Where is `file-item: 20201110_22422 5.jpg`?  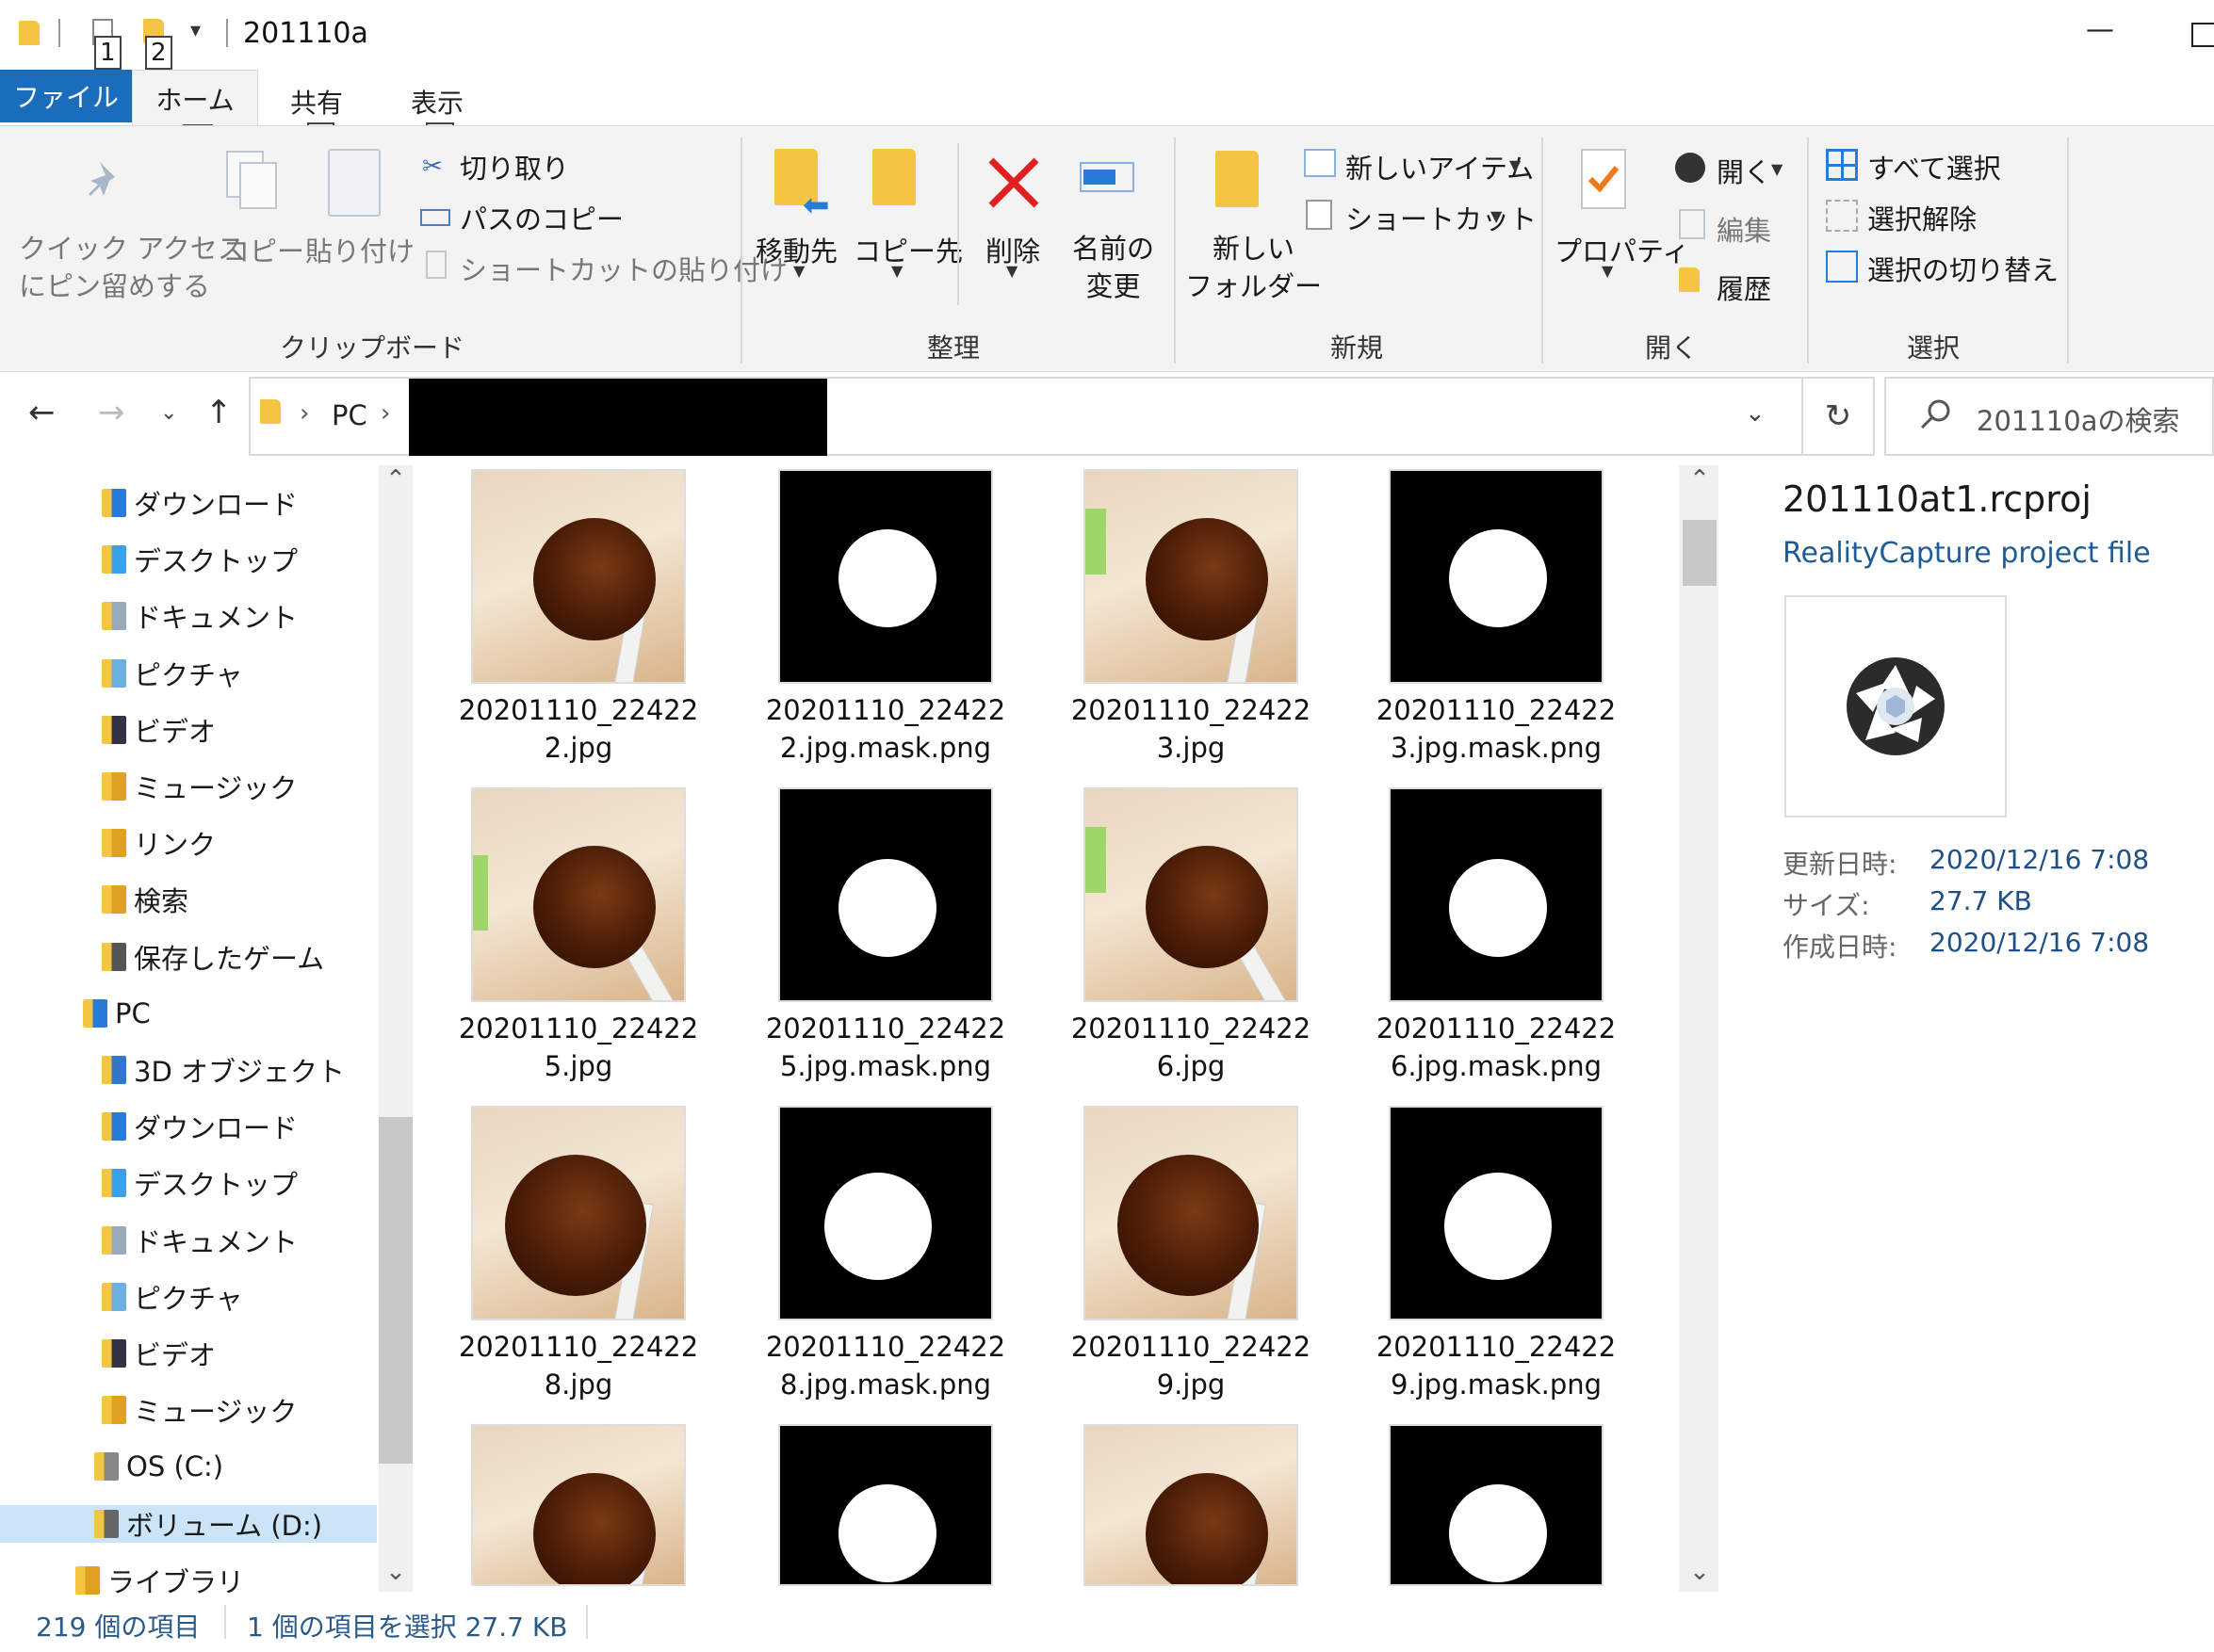
file-item: 20201110_22422 5.jpg is located at coordinates (578, 936).